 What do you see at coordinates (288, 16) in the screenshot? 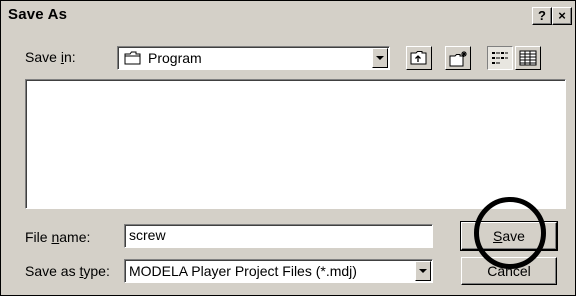
I see `title-bar: Save As ? ×` at bounding box center [288, 16].